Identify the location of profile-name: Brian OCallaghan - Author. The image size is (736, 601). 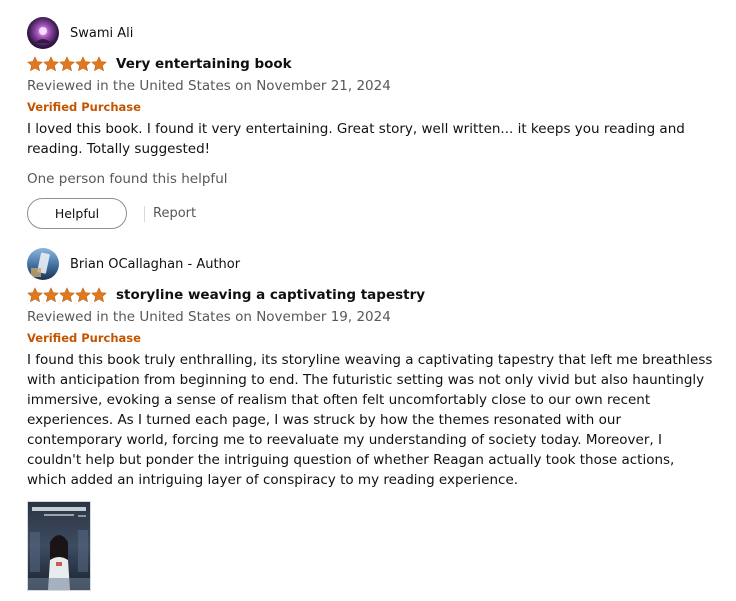
(155, 264).